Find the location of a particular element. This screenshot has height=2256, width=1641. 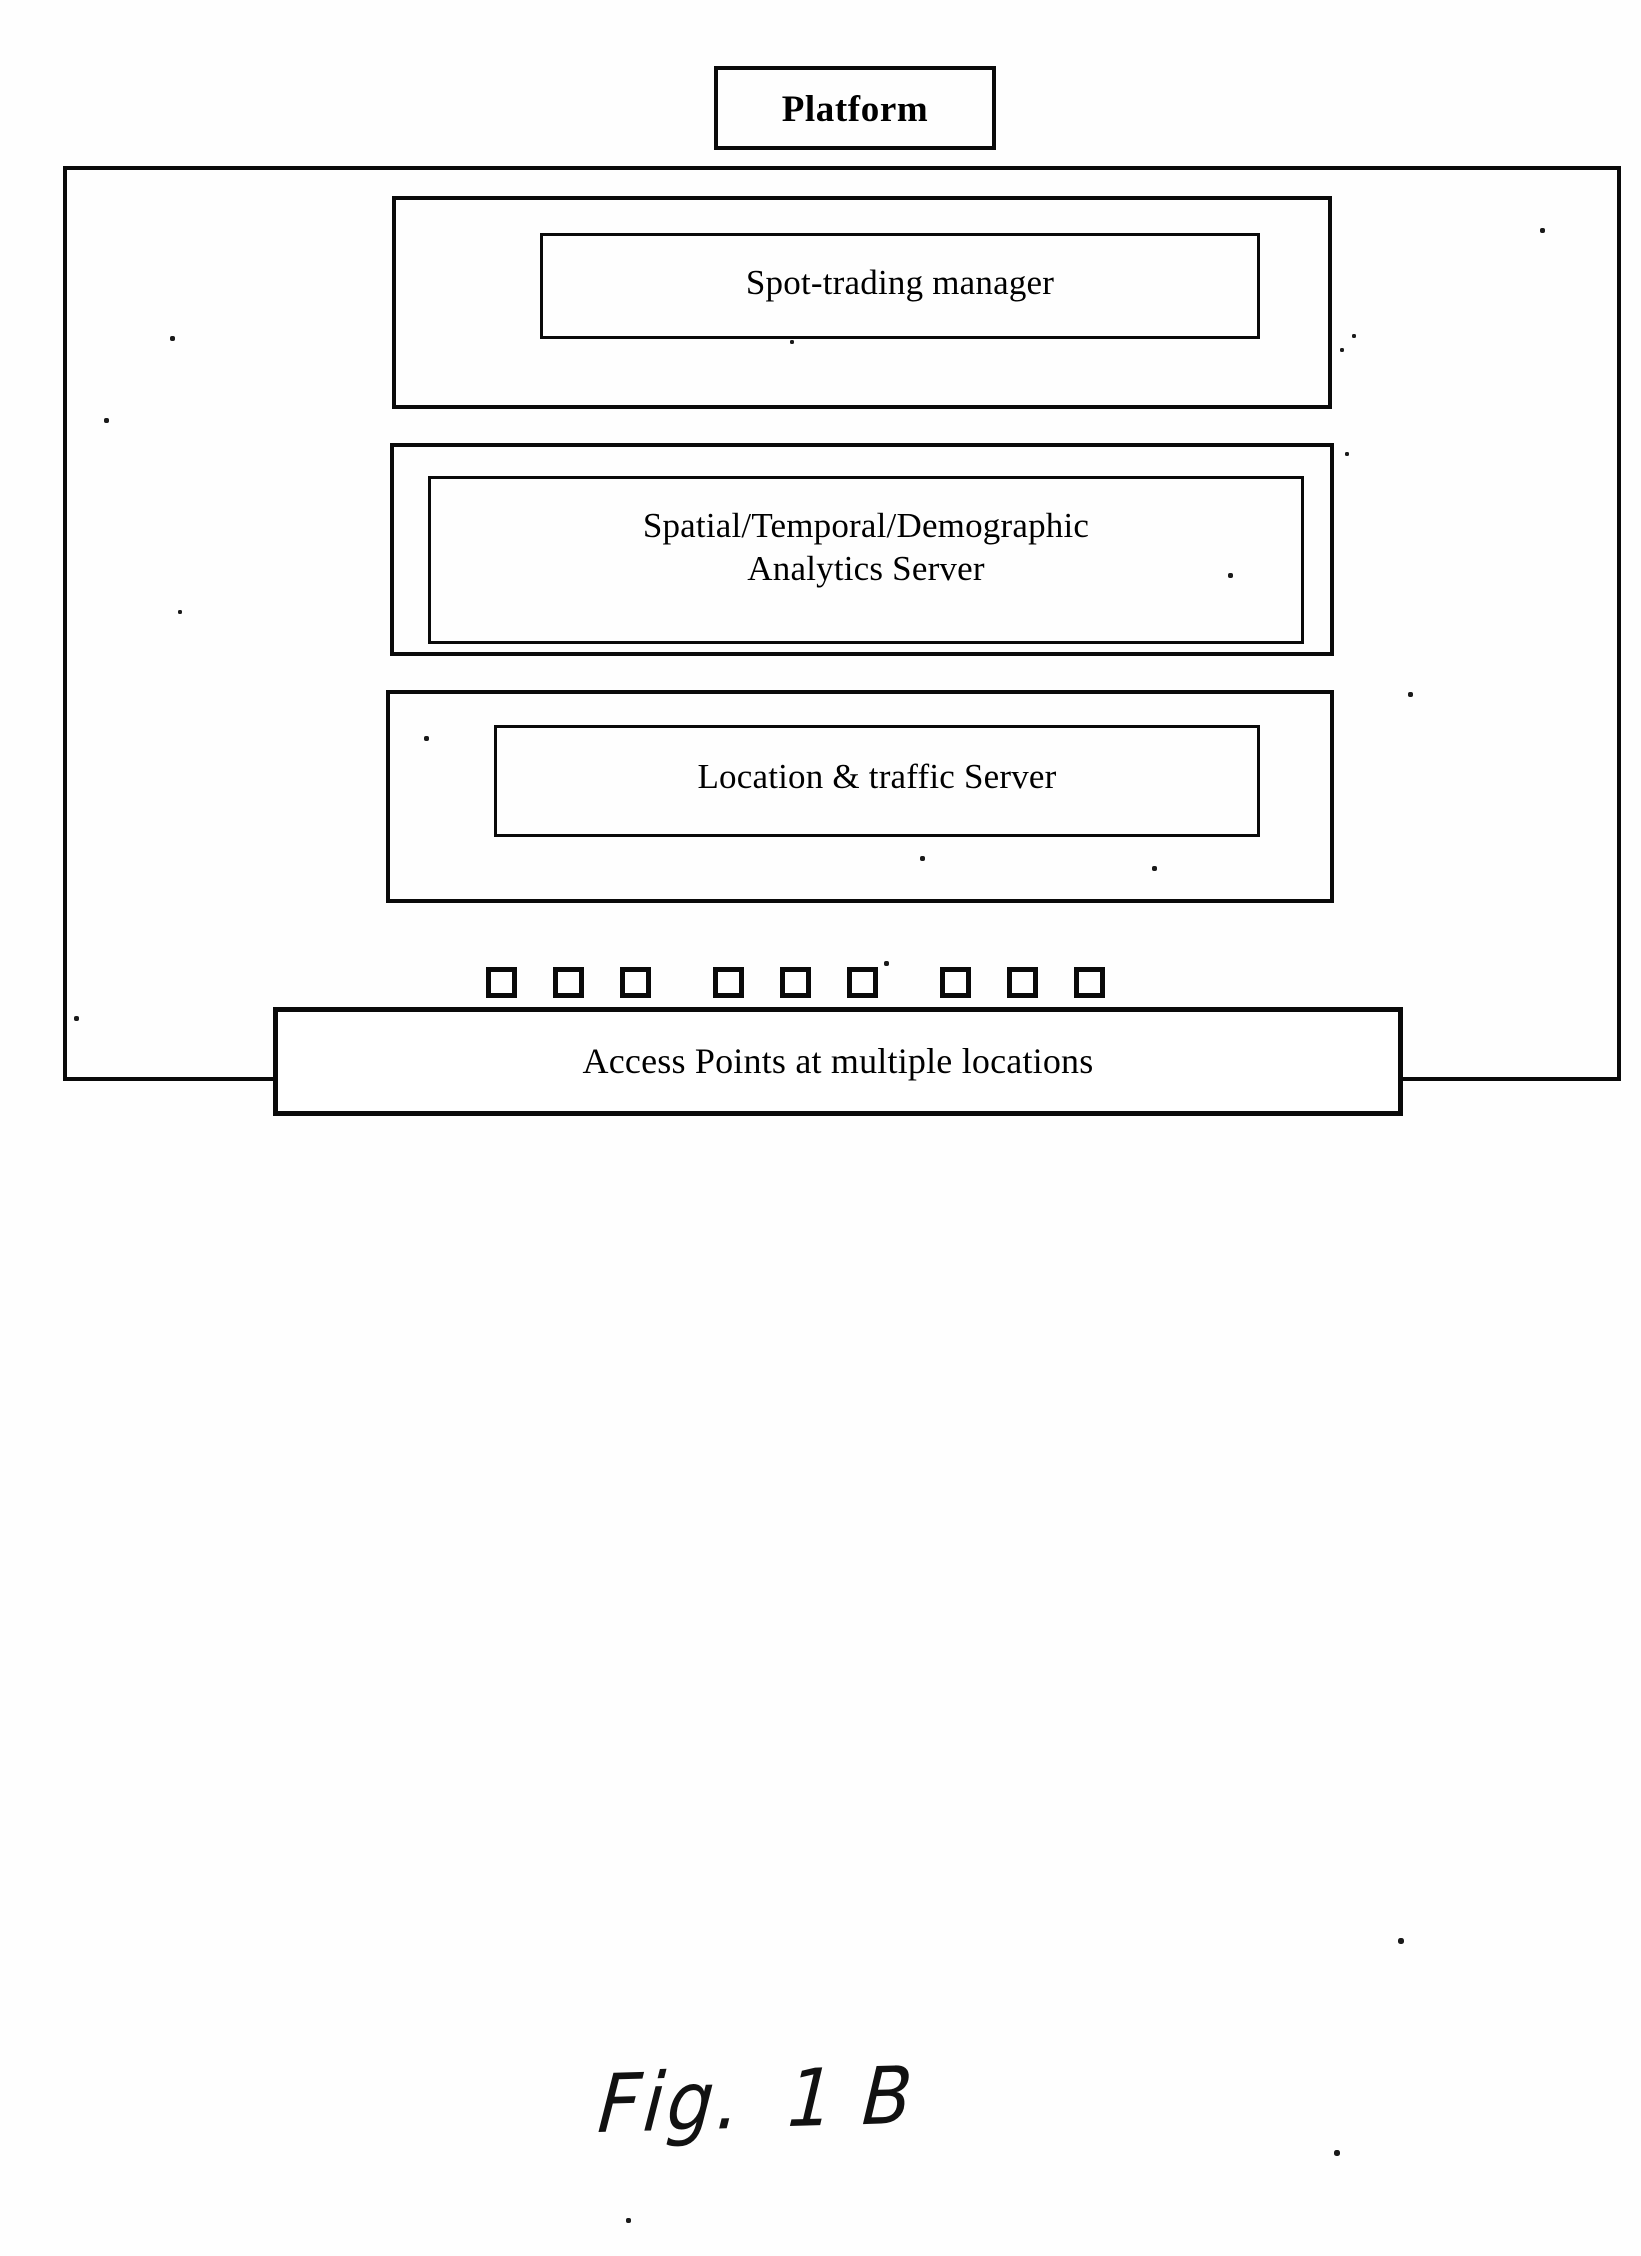

figure-caption: Fig. 1 B is located at coordinates (808, 2099).